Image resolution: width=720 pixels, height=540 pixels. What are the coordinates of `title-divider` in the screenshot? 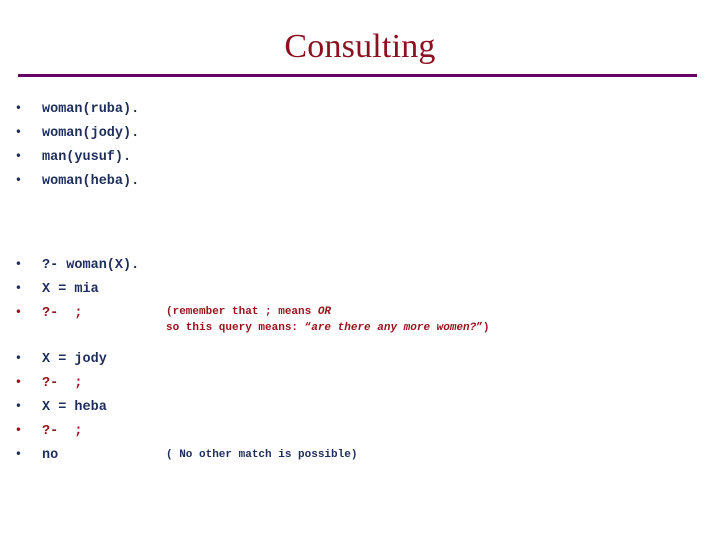 It's located at (357, 75).